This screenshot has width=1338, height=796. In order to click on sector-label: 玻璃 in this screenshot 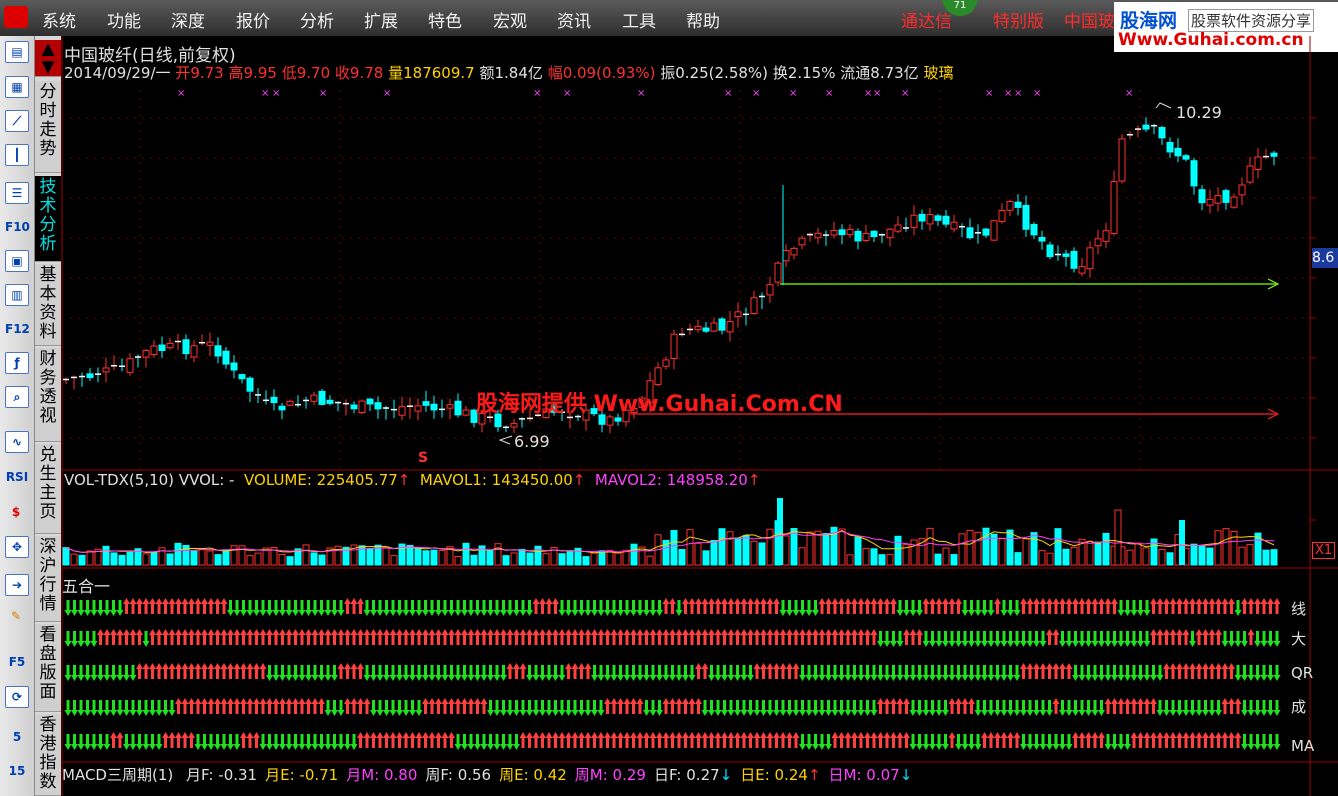, I will do `click(938, 73)`.